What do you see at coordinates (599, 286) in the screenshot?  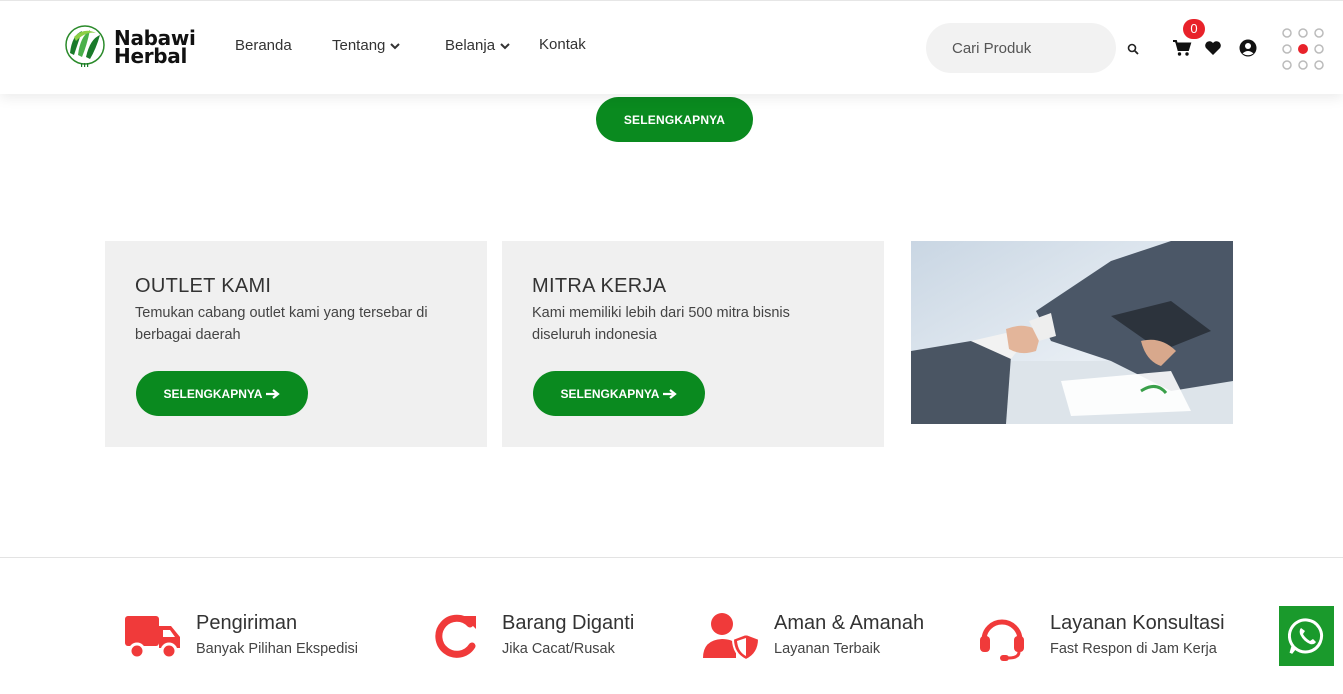 I see `card-title: MITRA KERJA` at bounding box center [599, 286].